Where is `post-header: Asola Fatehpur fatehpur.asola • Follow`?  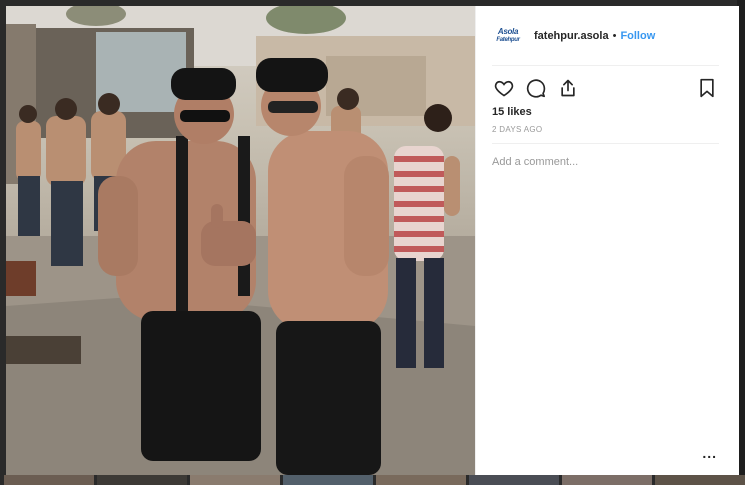 post-header: Asola Fatehpur fatehpur.asola • Follow is located at coordinates (605, 36).